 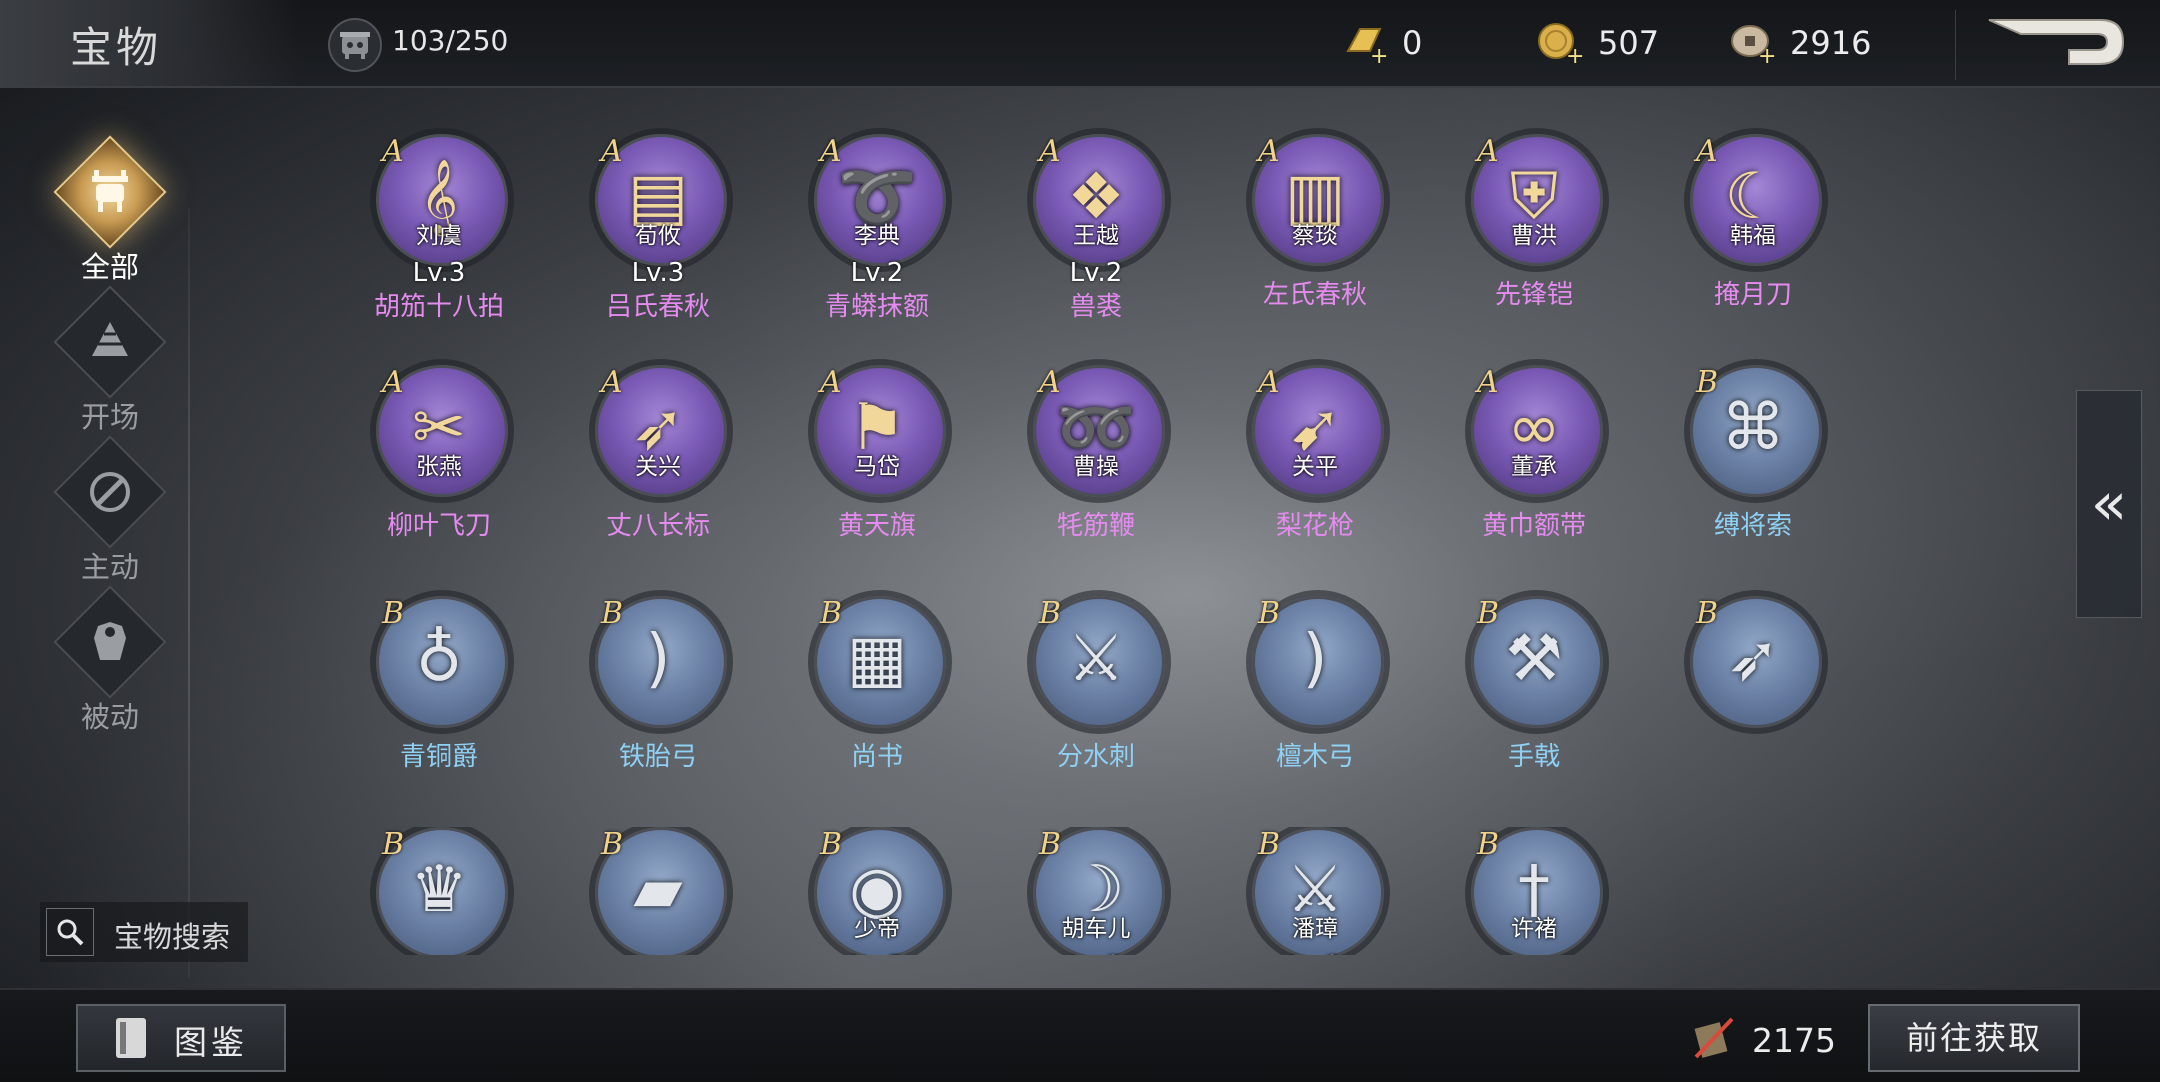 I want to click on item-name: 丈八长标, so click(x=657, y=526).